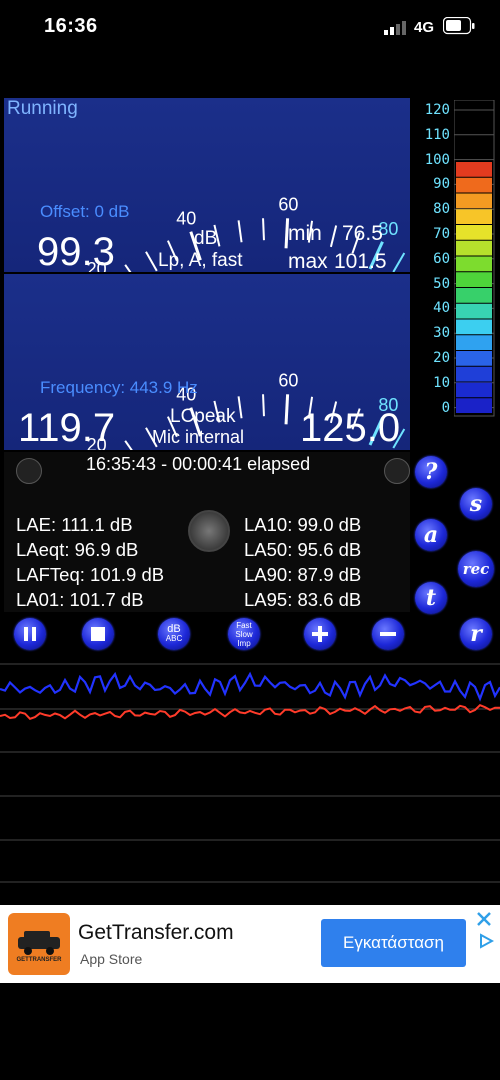 The height and width of the screenshot is (1080, 500). I want to click on close-icon, so click(484, 919).